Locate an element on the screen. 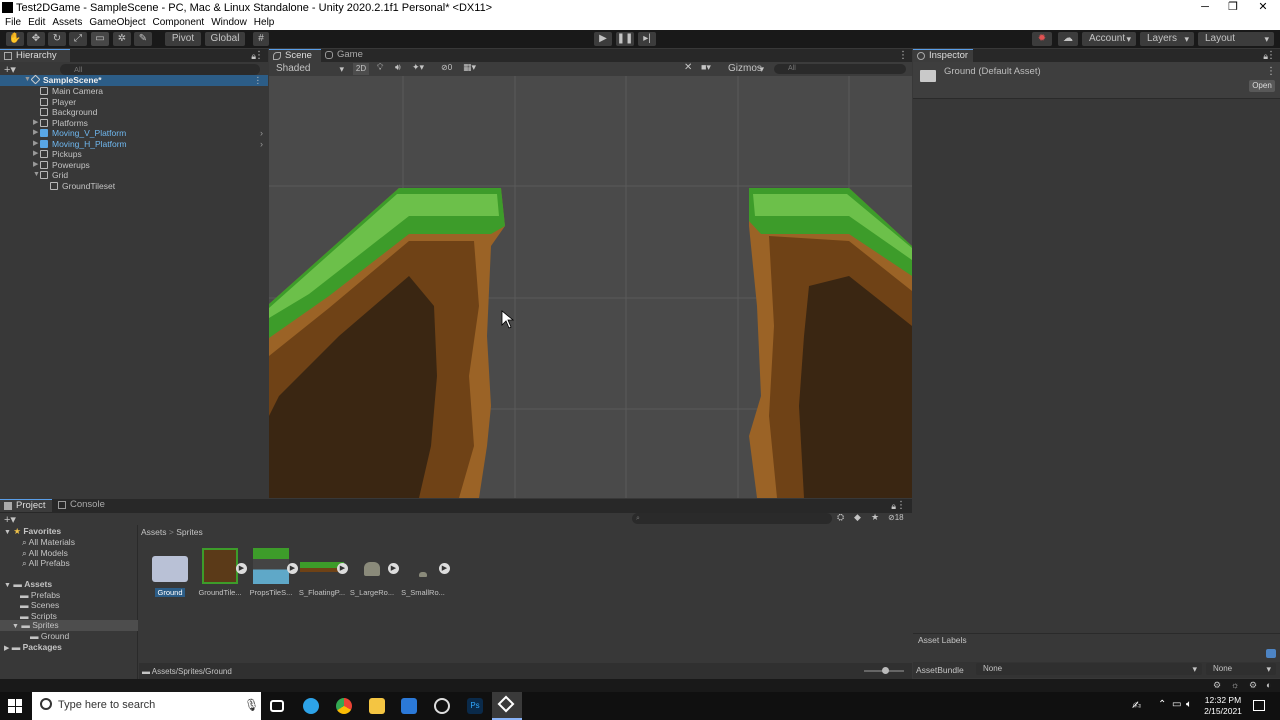  windows-start-icon is located at coordinates (15, 706).